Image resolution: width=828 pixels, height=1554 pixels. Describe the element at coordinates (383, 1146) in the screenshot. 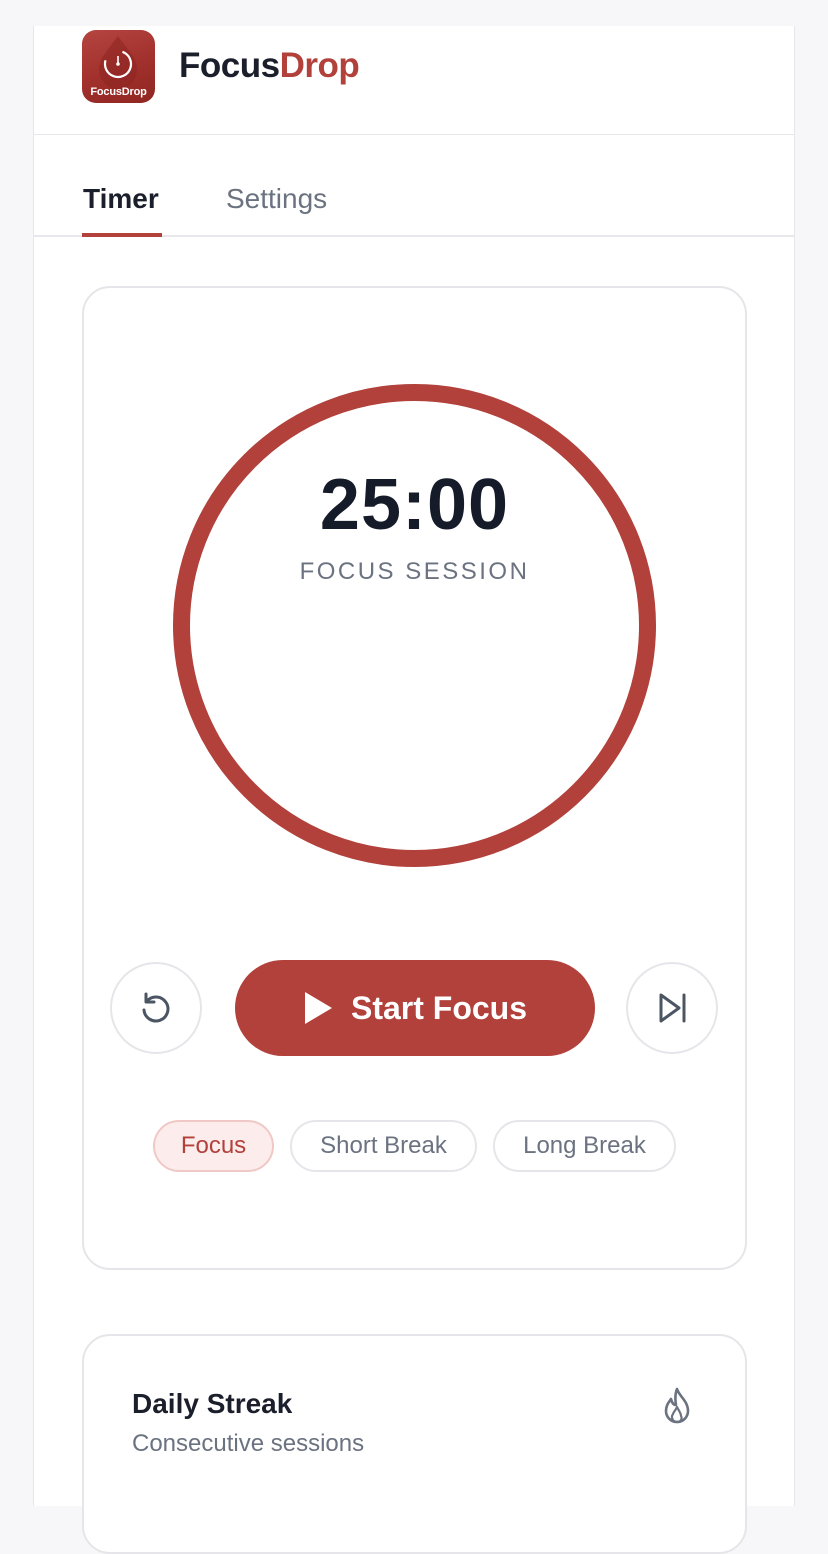

I see `mode-short-break: Short Break` at that location.